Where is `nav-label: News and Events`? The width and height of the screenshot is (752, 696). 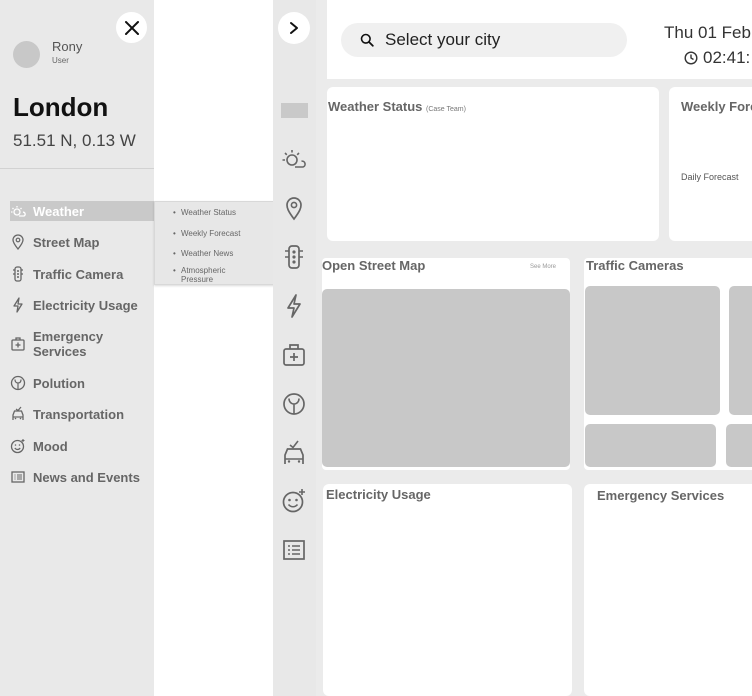 nav-label: News and Events is located at coordinates (86, 477).